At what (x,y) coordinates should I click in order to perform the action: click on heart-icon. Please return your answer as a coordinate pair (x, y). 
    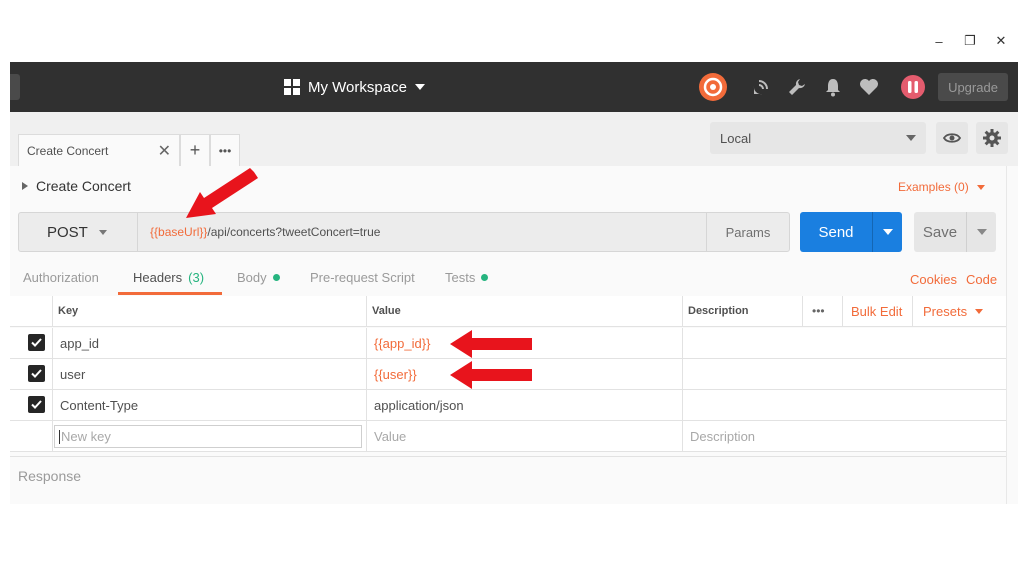
    Looking at the image, I should click on (869, 87).